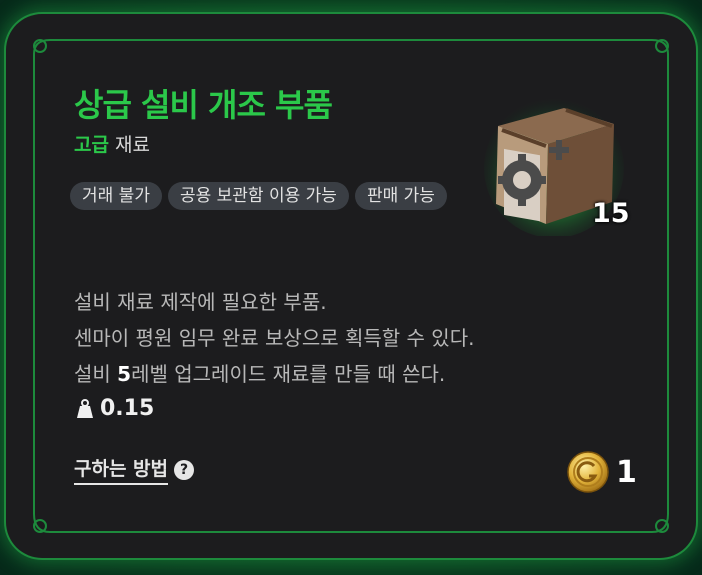  What do you see at coordinates (85, 408) in the screenshot?
I see `weight-icon` at bounding box center [85, 408].